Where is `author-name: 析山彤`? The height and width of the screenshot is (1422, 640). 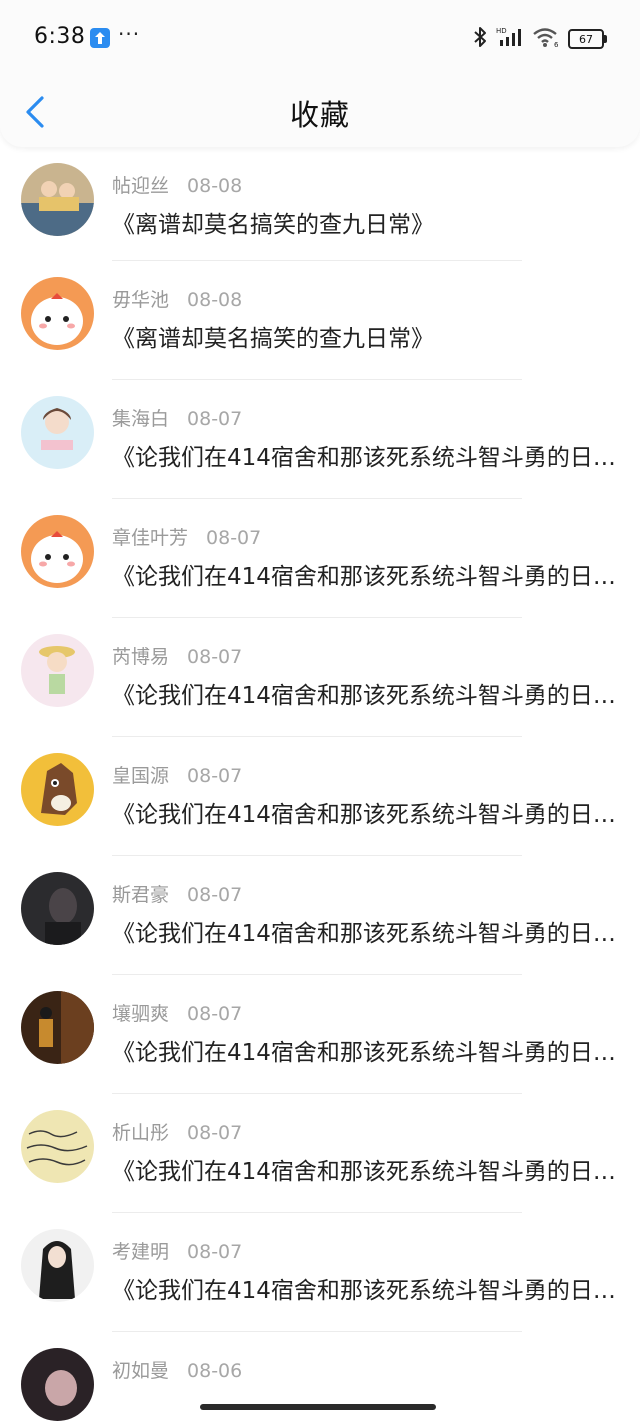
author-name: 析山彤 is located at coordinates (141, 1133).